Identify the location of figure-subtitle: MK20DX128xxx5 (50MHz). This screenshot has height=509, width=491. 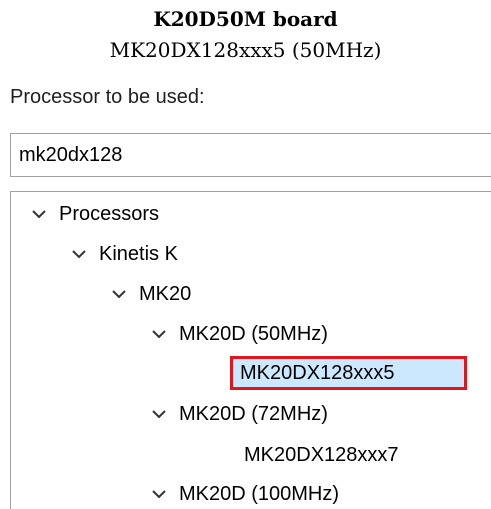
(245, 50).